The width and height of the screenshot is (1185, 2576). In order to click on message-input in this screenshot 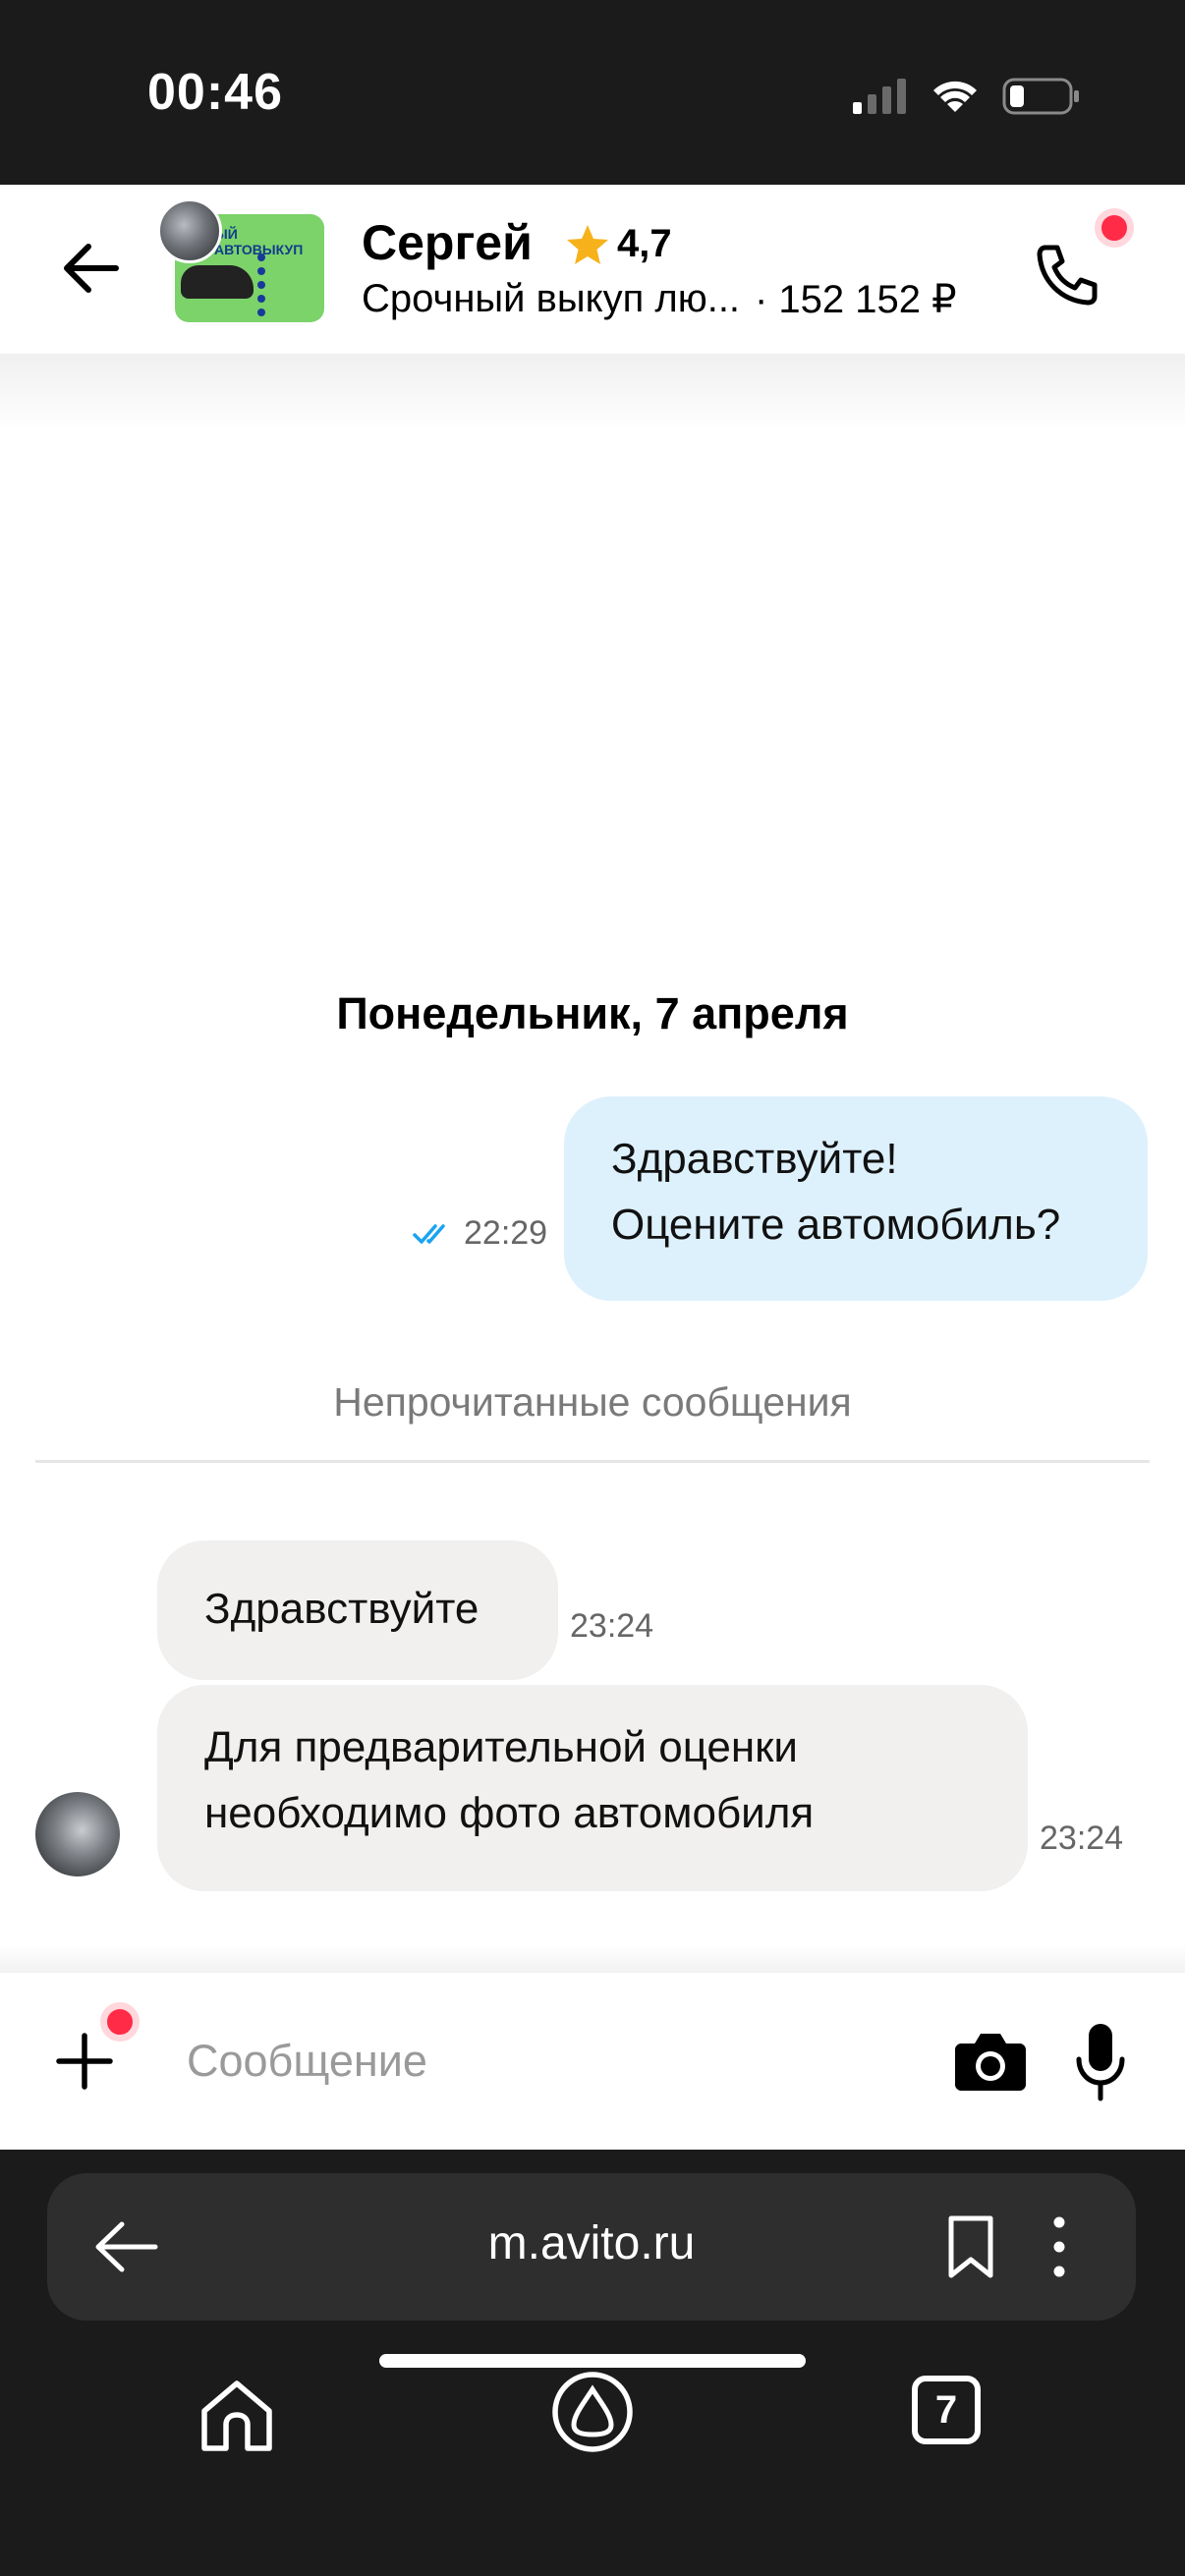, I will do `click(540, 2061)`.